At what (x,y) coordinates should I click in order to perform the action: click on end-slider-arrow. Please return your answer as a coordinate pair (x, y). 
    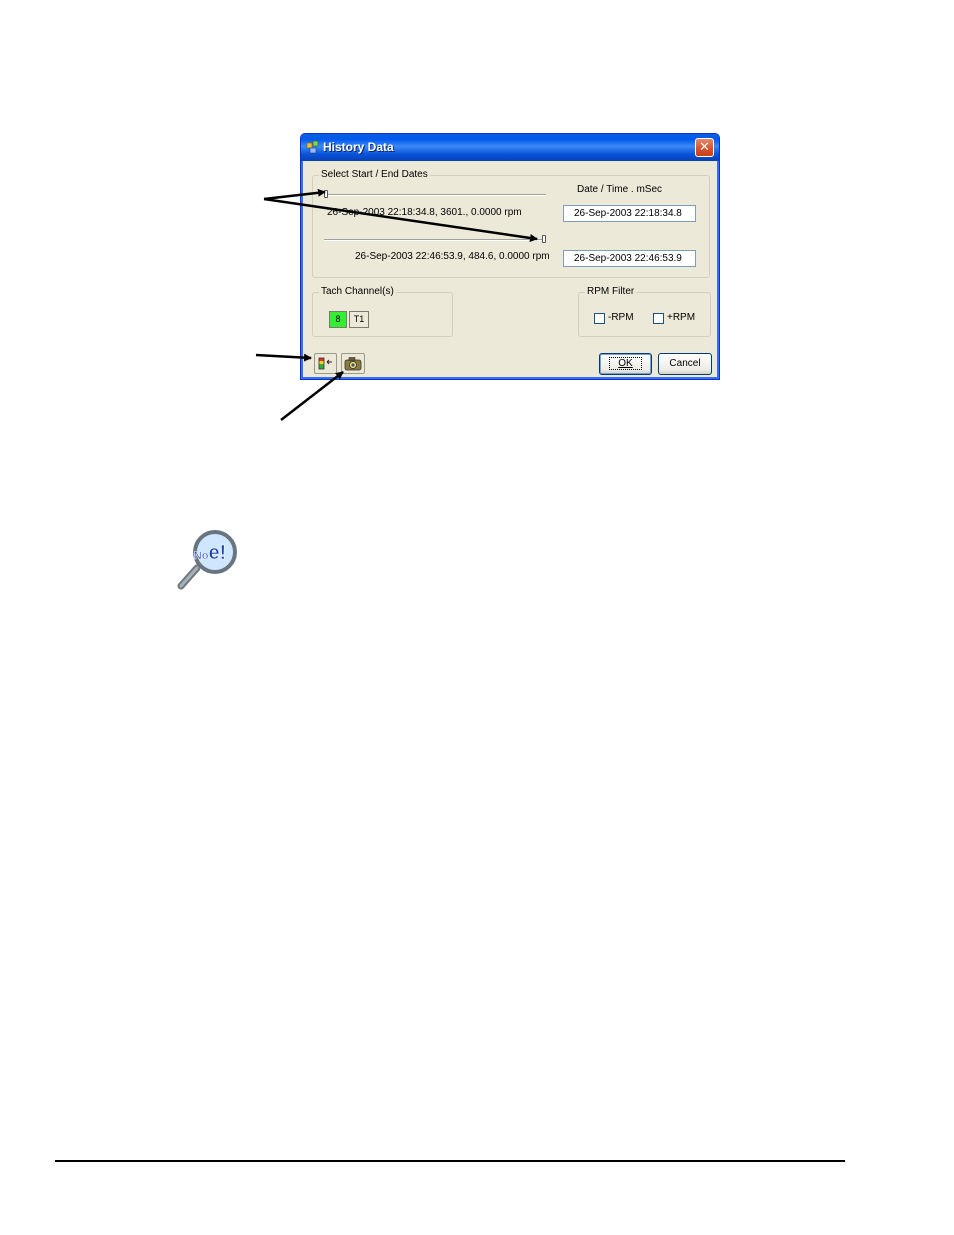
    Looking at the image, I should click on (400, 219).